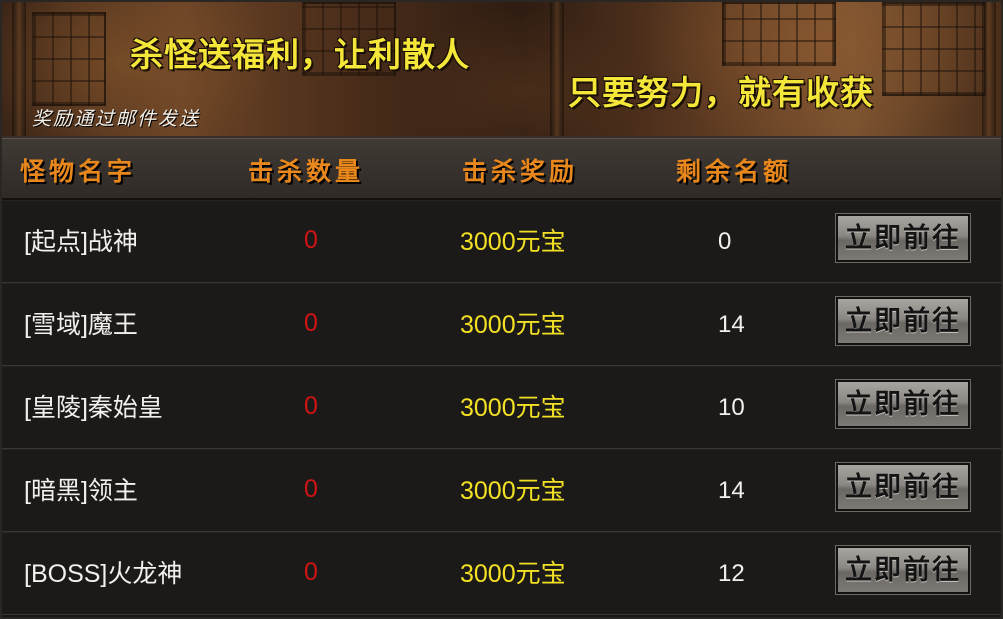 Image resolution: width=1003 pixels, height=619 pixels. Describe the element at coordinates (103, 574) in the screenshot. I see `monster-name: [BOSS]火龙神` at that location.